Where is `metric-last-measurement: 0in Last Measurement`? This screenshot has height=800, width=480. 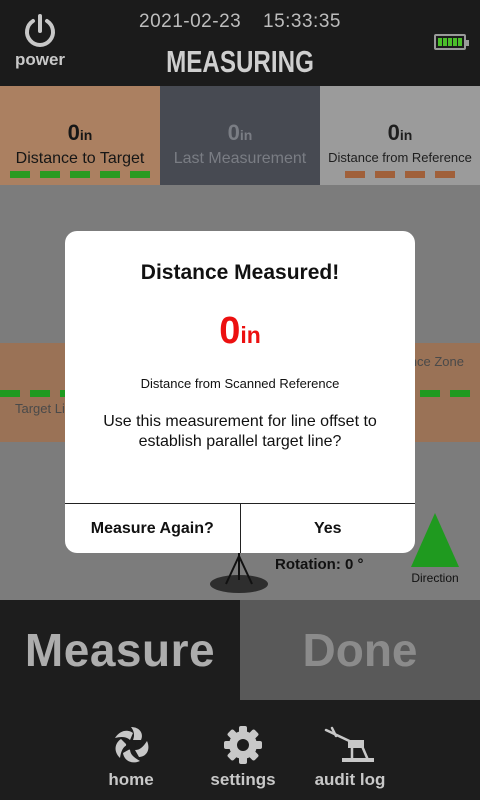
metric-last-measurement: 0in Last Measurement is located at coordinates (240, 135).